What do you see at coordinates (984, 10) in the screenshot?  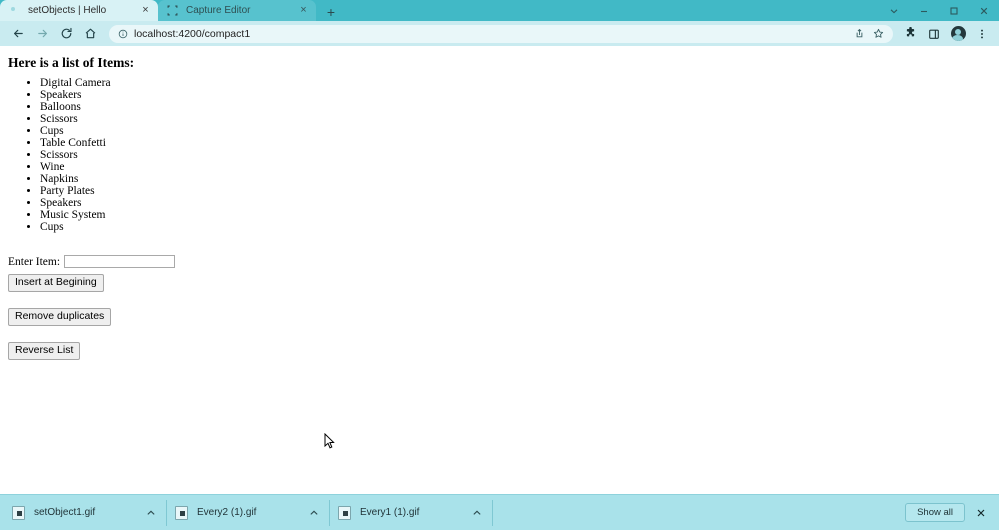 I see `close-window-icon` at bounding box center [984, 10].